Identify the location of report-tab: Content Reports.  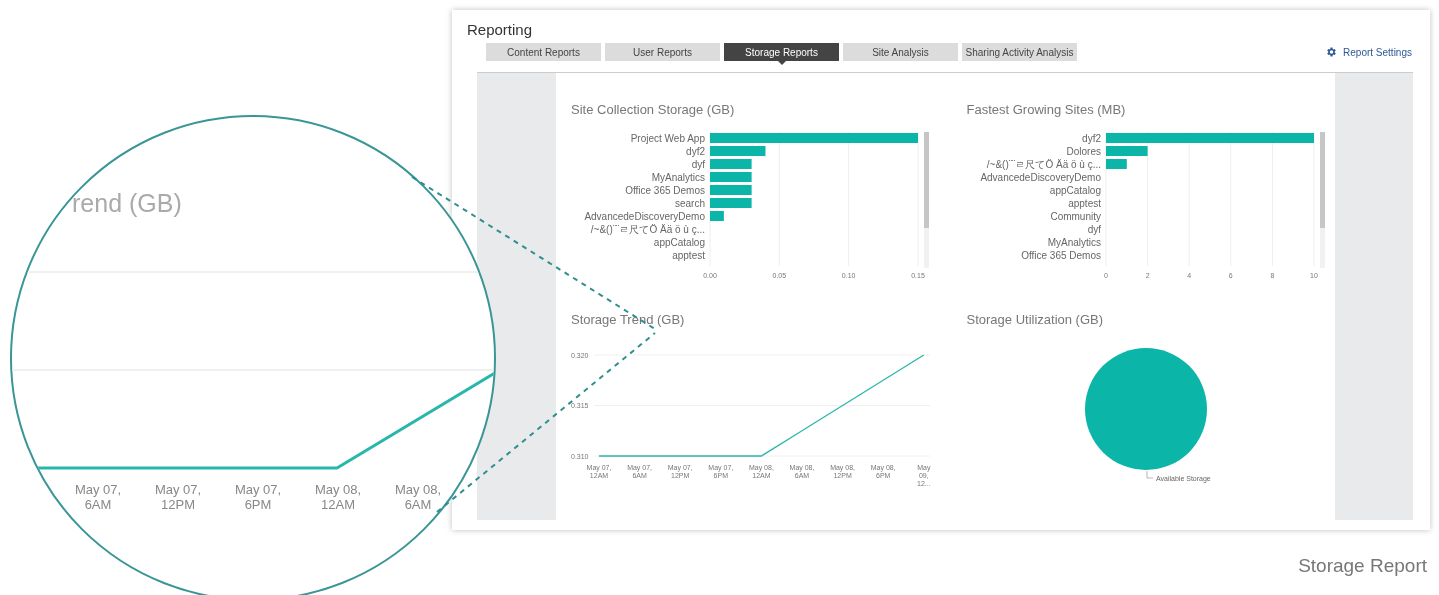
(543, 52).